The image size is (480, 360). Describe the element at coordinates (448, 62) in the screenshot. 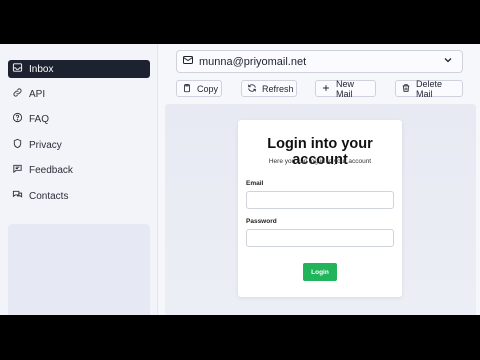

I see `chevron-down-icon` at that location.